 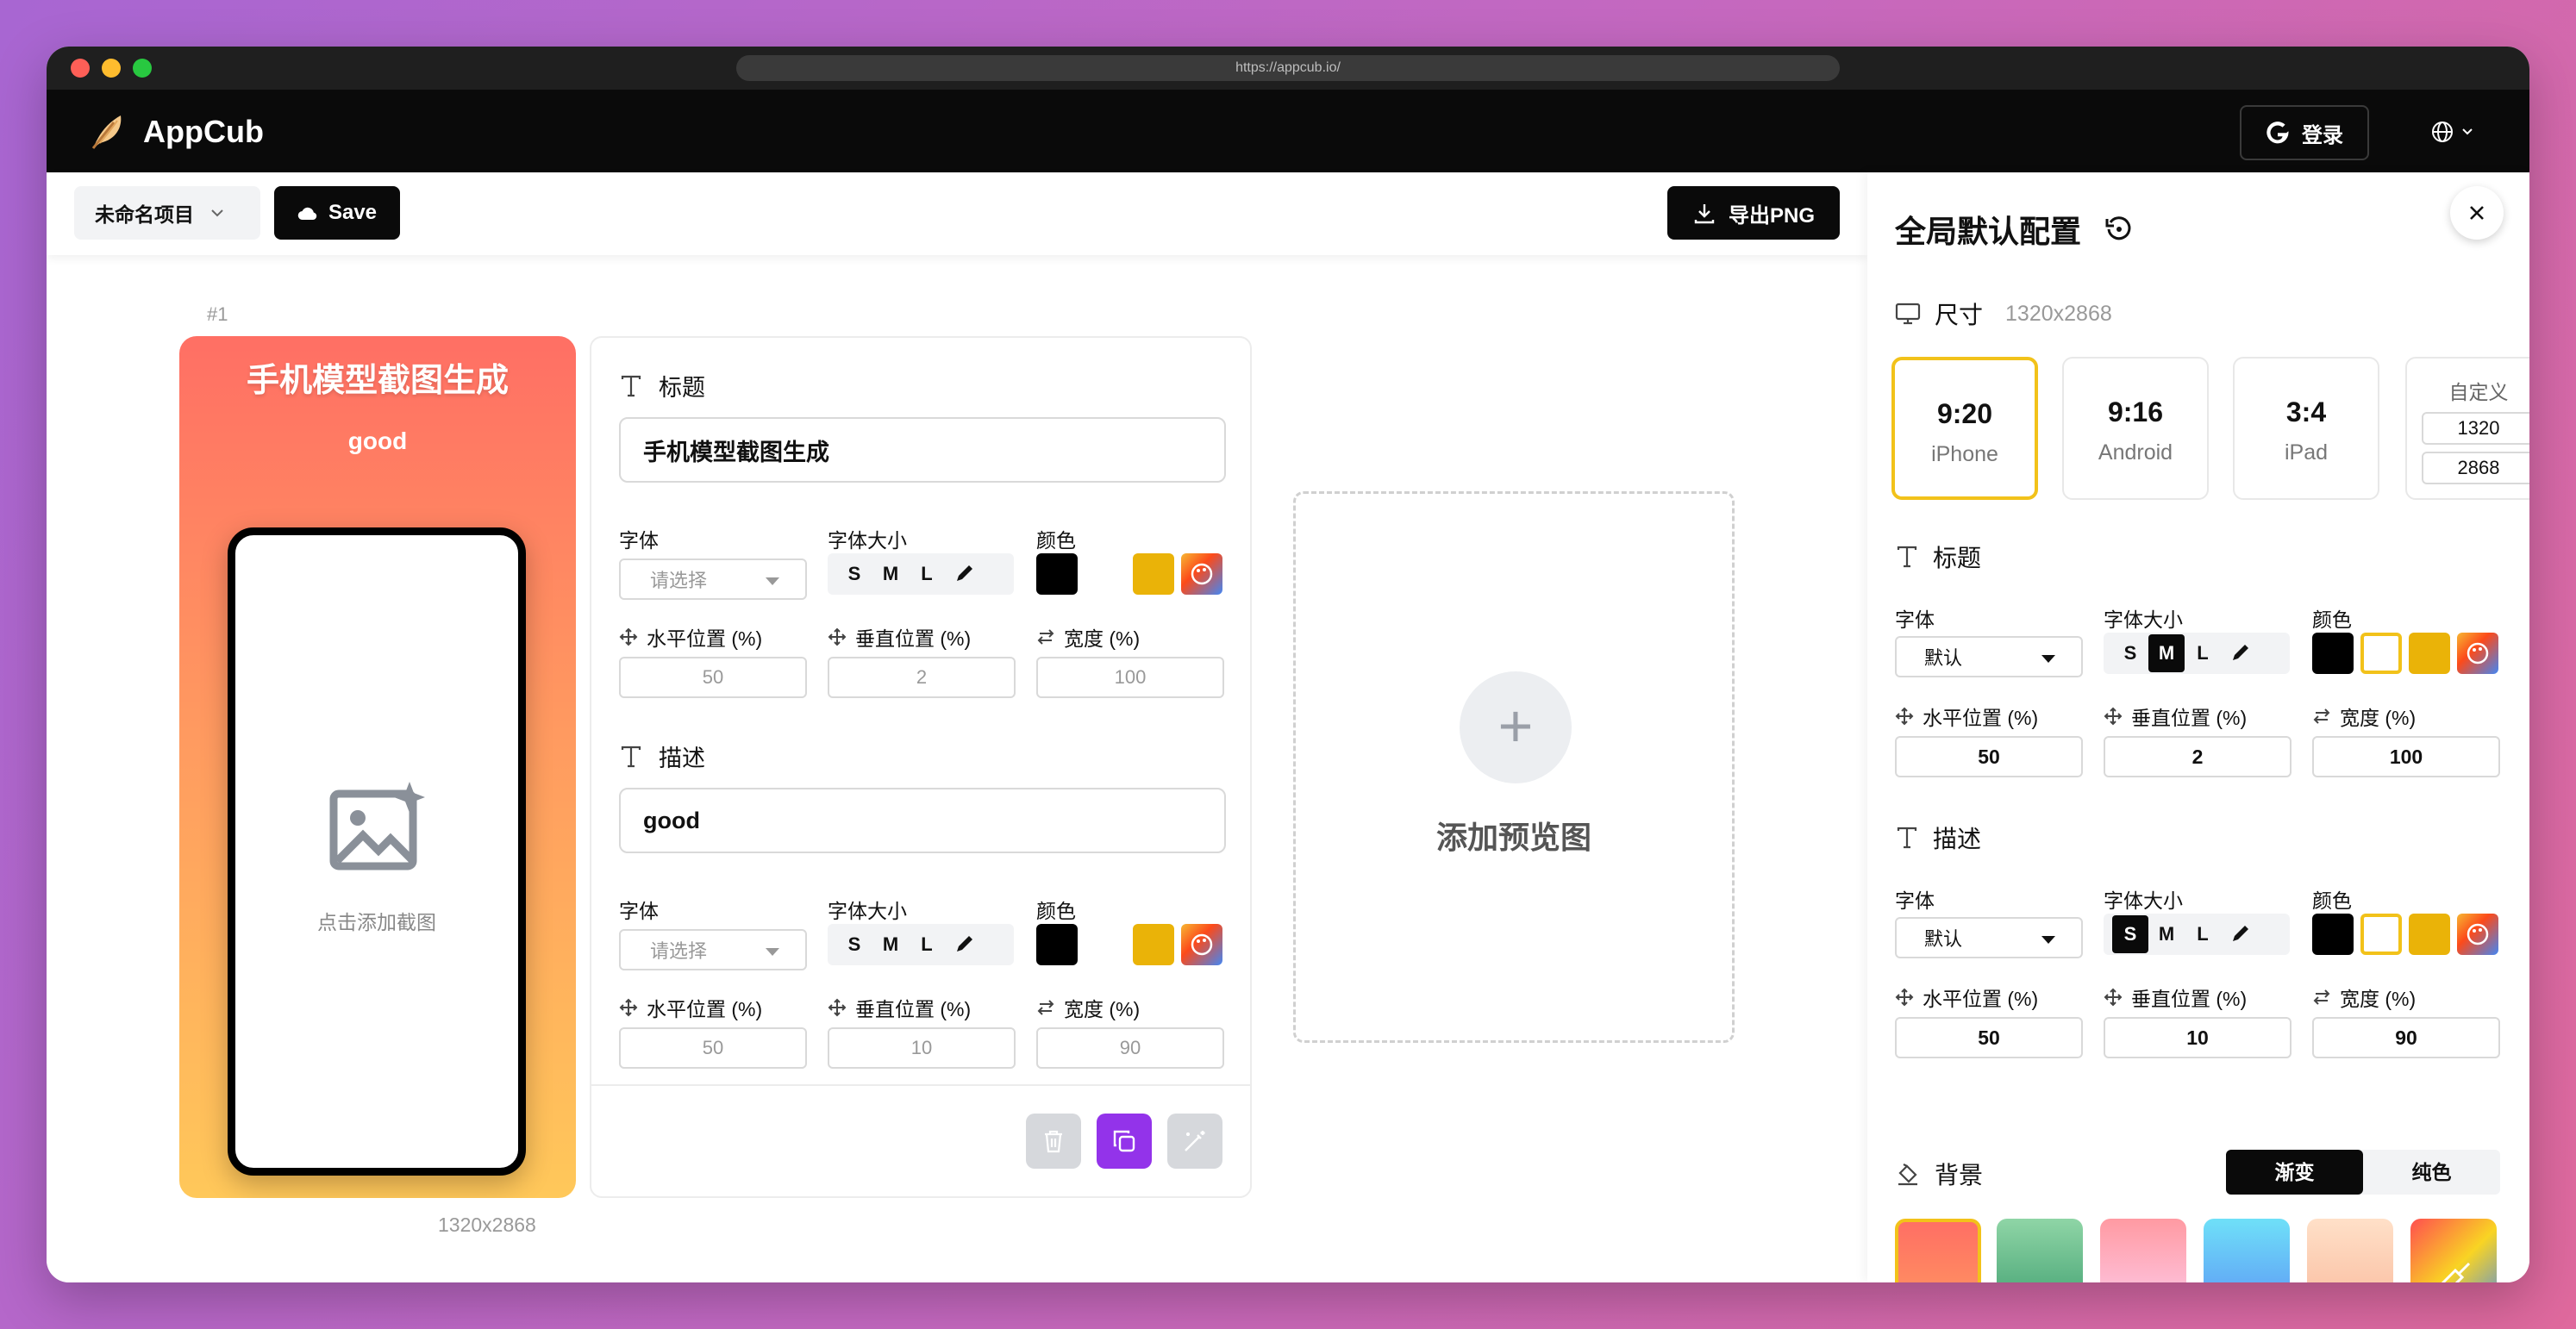 What do you see at coordinates (713, 1048) in the screenshot?
I see `desc-x-input: 50` at bounding box center [713, 1048].